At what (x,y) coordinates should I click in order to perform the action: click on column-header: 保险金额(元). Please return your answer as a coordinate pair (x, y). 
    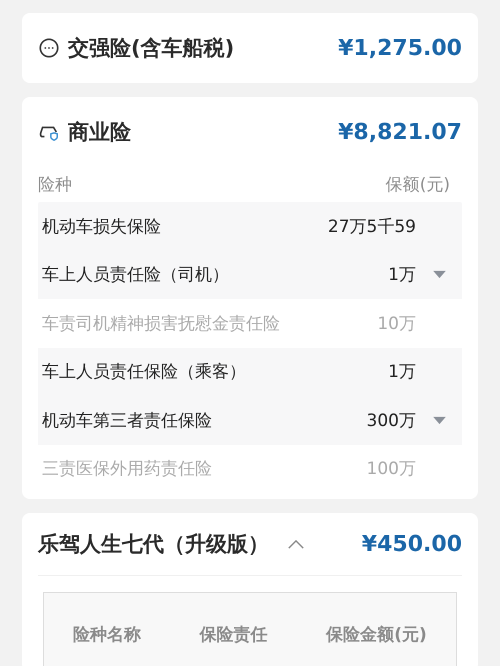
    Looking at the image, I should click on (376, 635).